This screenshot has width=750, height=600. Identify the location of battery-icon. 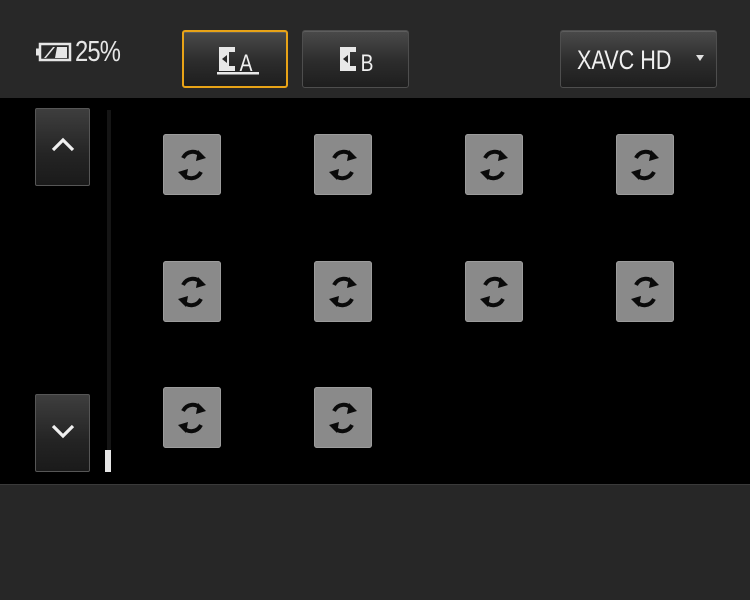
(54, 52).